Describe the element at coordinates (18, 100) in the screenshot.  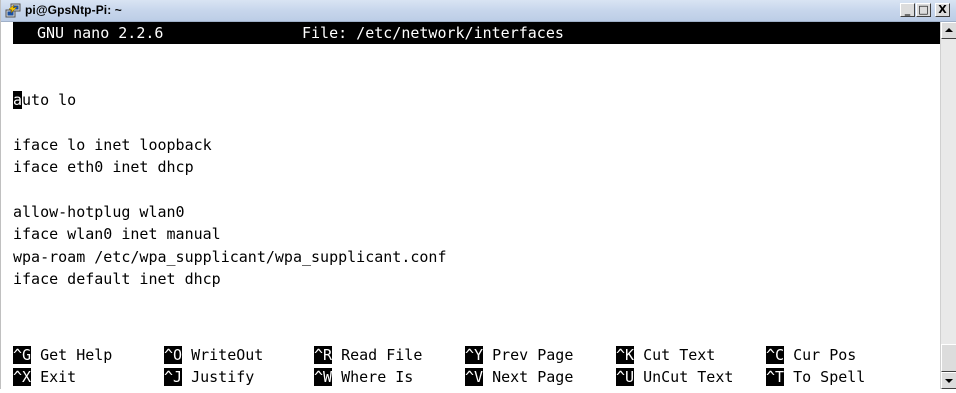
I see `text-cursor: a` at that location.